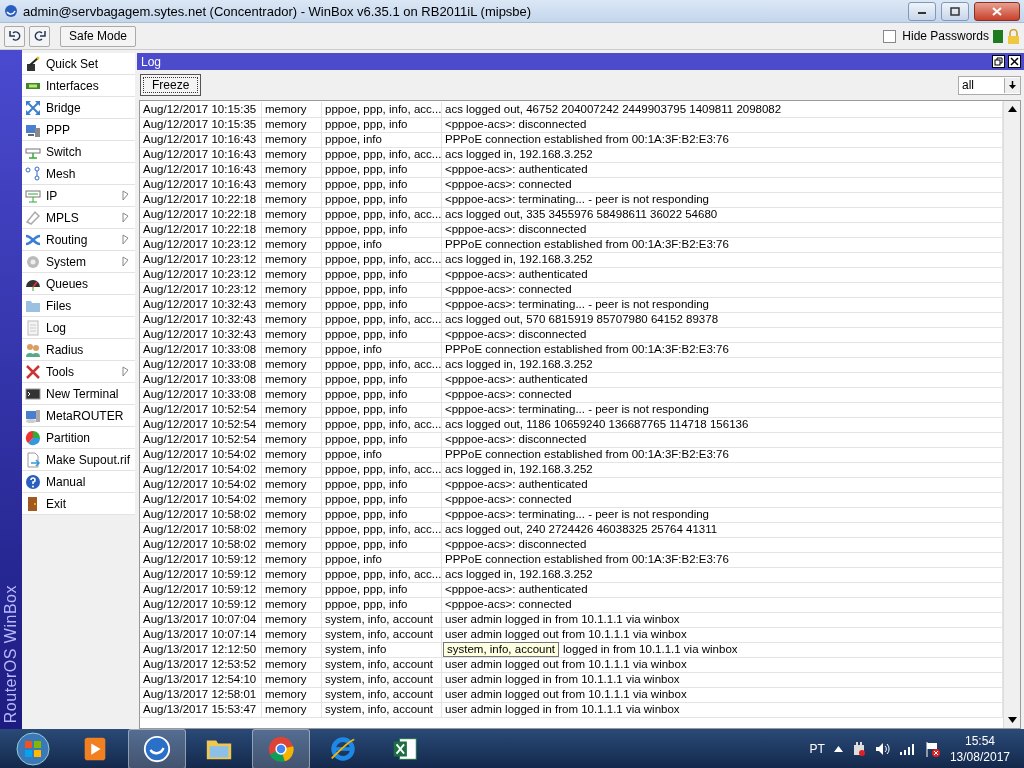  What do you see at coordinates (39, 36) in the screenshot?
I see `redo-button` at bounding box center [39, 36].